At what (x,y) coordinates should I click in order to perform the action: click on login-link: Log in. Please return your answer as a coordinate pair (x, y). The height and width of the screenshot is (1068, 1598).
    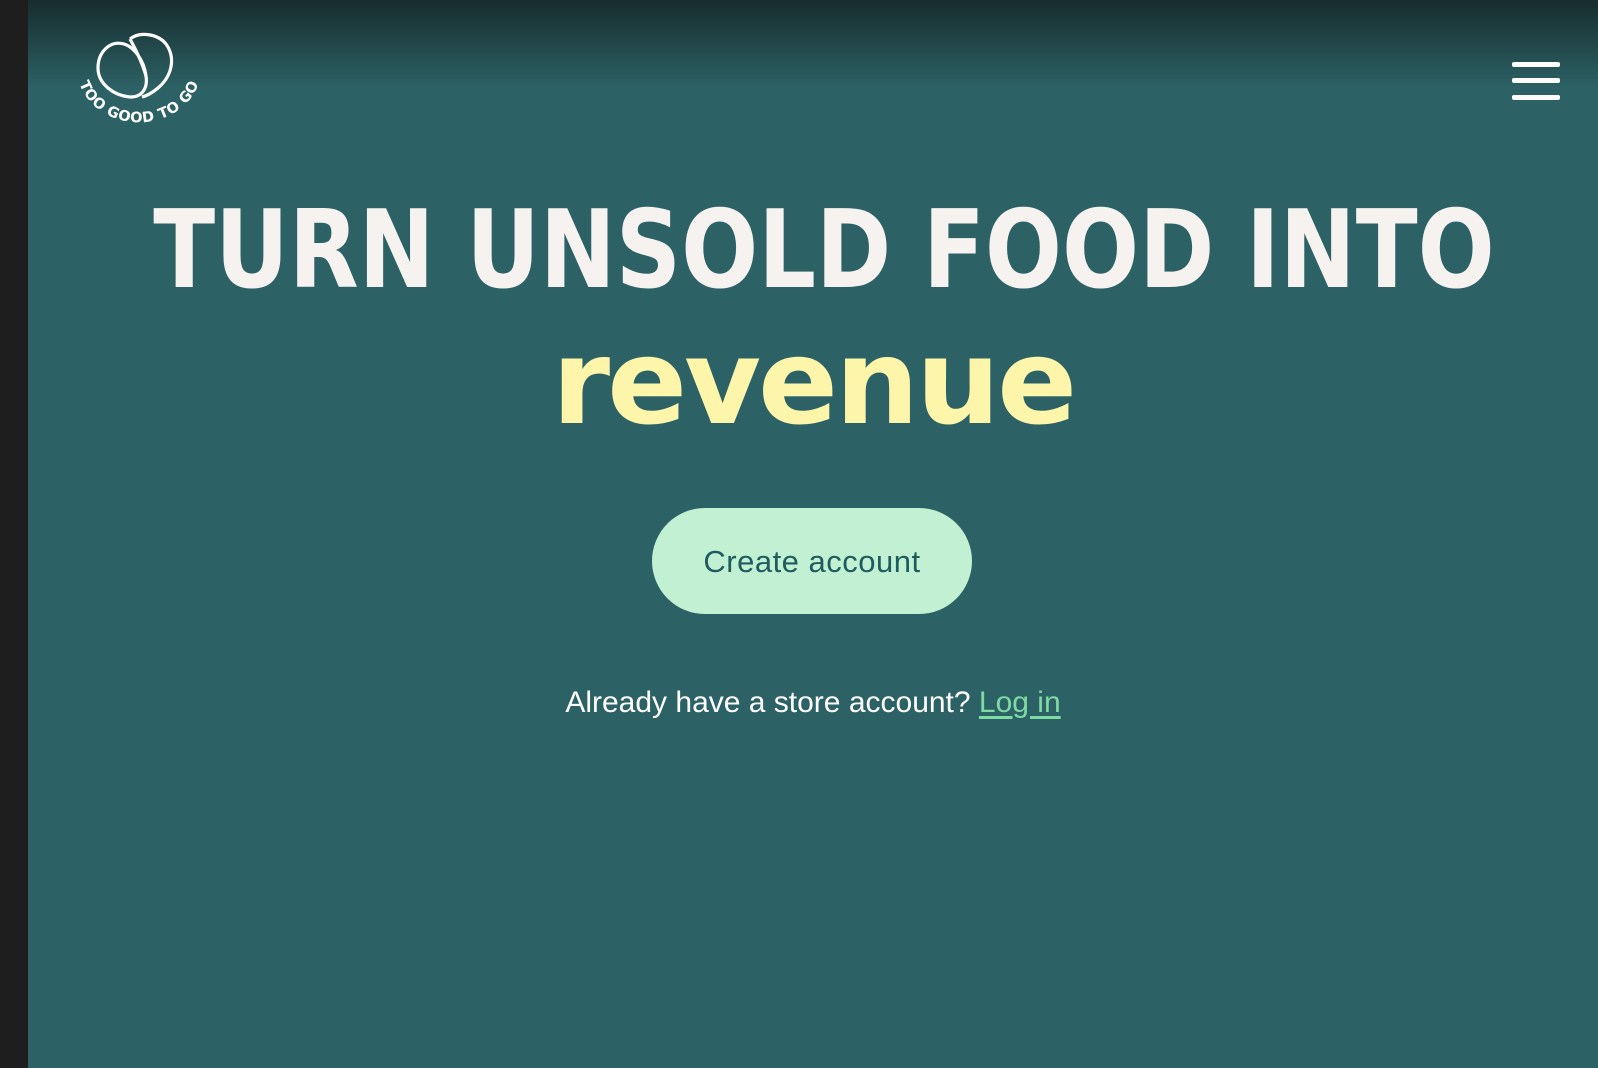
    Looking at the image, I should click on (1020, 702).